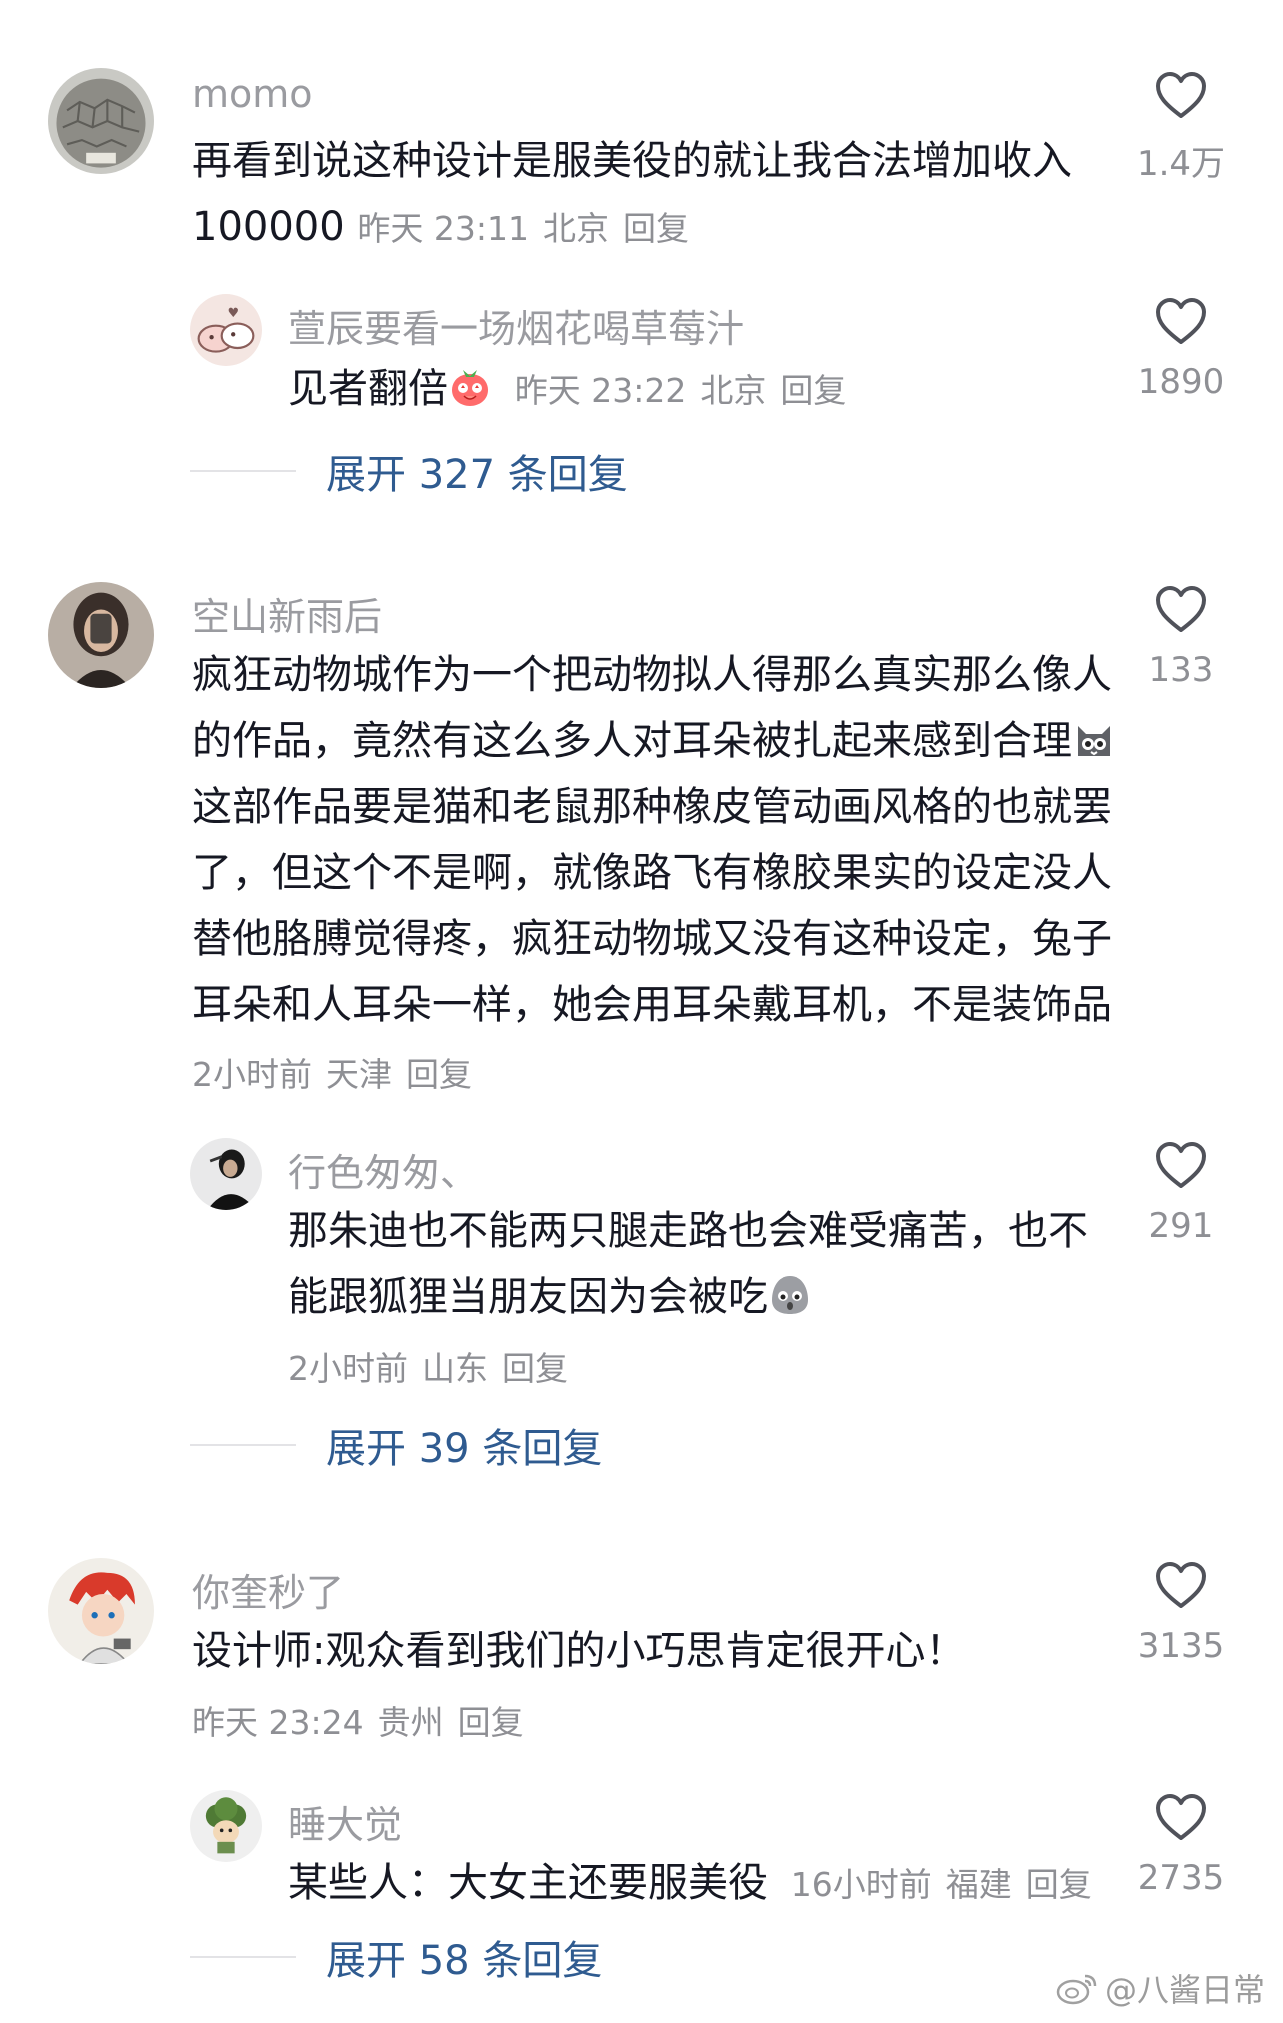 This screenshot has width=1283, height=2023. Describe the element at coordinates (348, 1368) in the screenshot. I see `reply-time: 2小时前` at that location.